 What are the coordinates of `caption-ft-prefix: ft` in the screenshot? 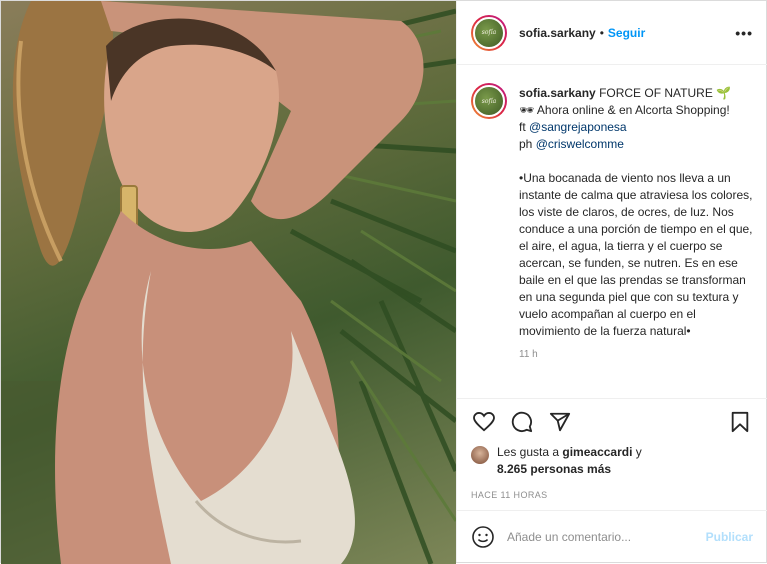 It's located at (524, 127).